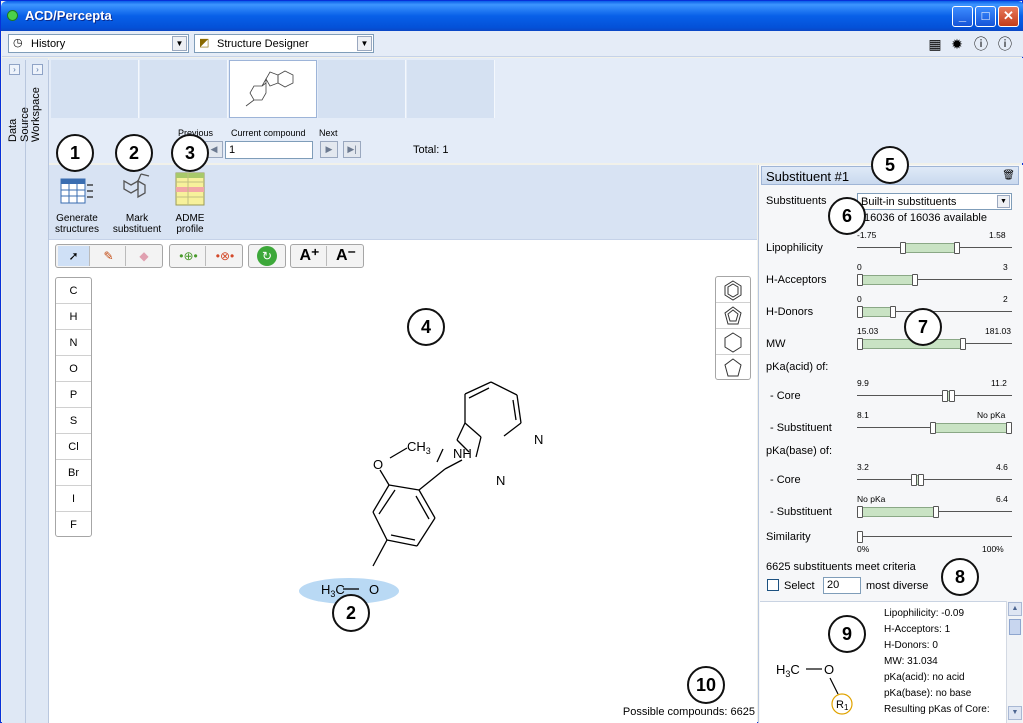 The image size is (1023, 723). I want to click on atom-button: H, so click(73, 317).